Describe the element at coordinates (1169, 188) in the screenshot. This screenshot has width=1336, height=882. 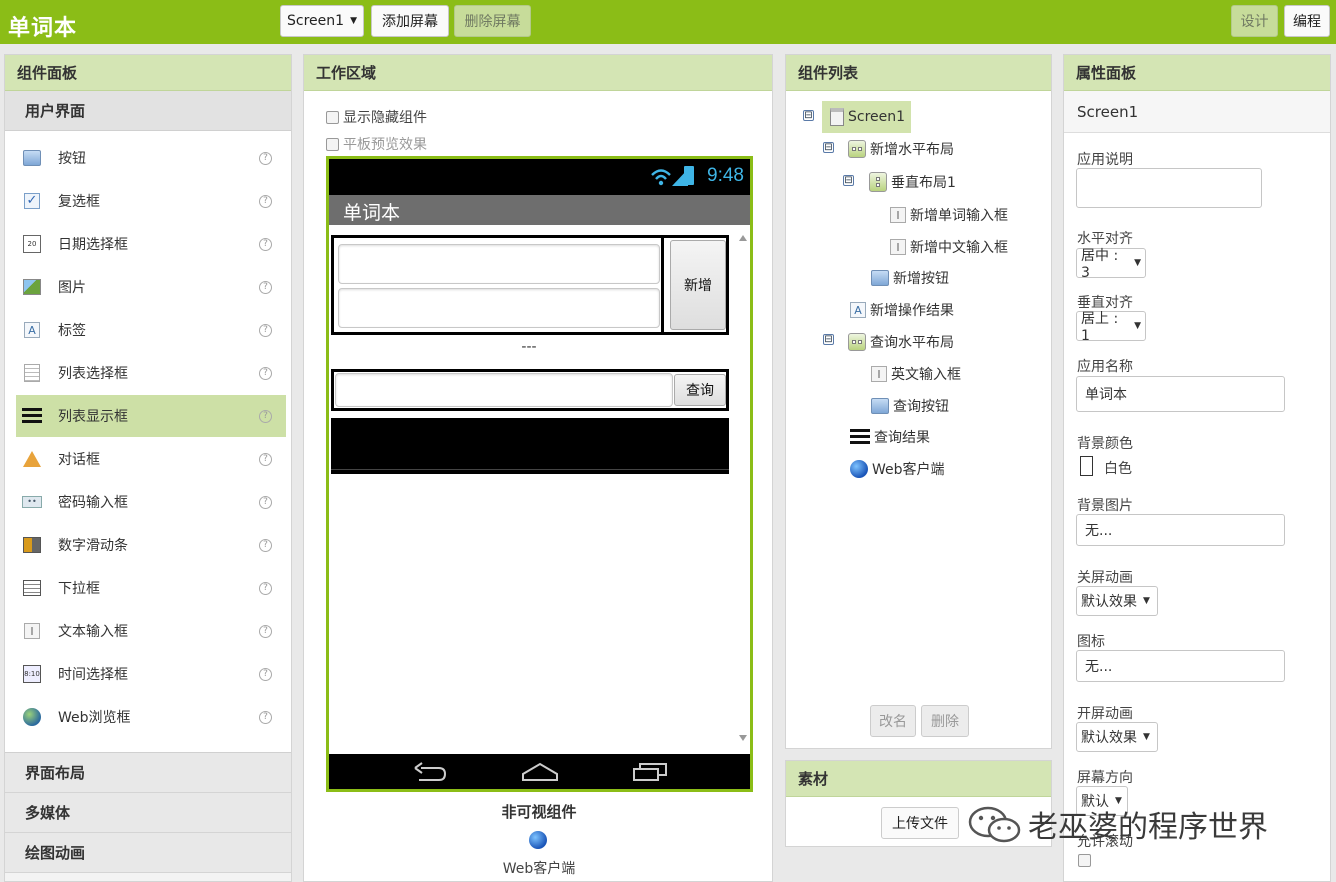
I see `about-textarea` at that location.